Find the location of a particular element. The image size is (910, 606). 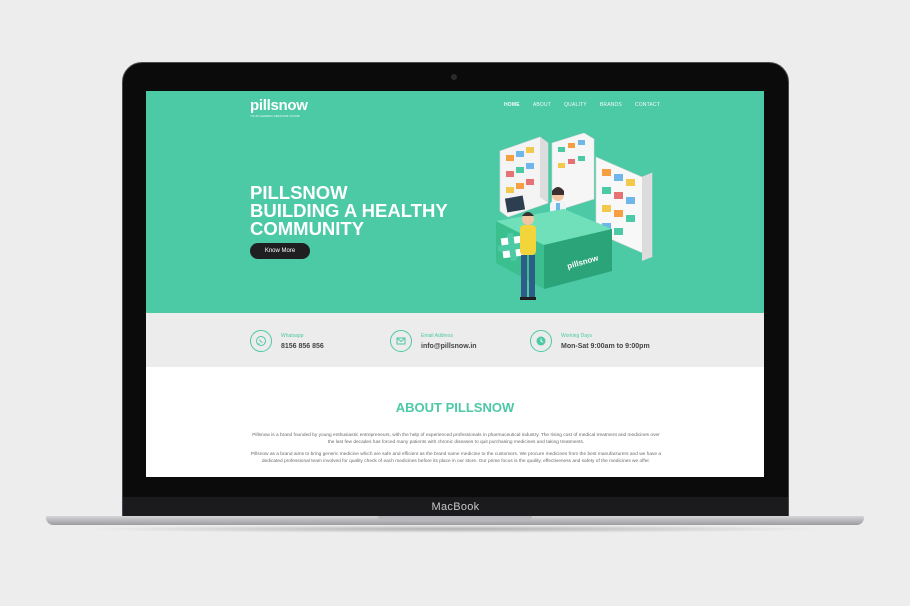

laptop-chin: MacBook is located at coordinates (455, 507).